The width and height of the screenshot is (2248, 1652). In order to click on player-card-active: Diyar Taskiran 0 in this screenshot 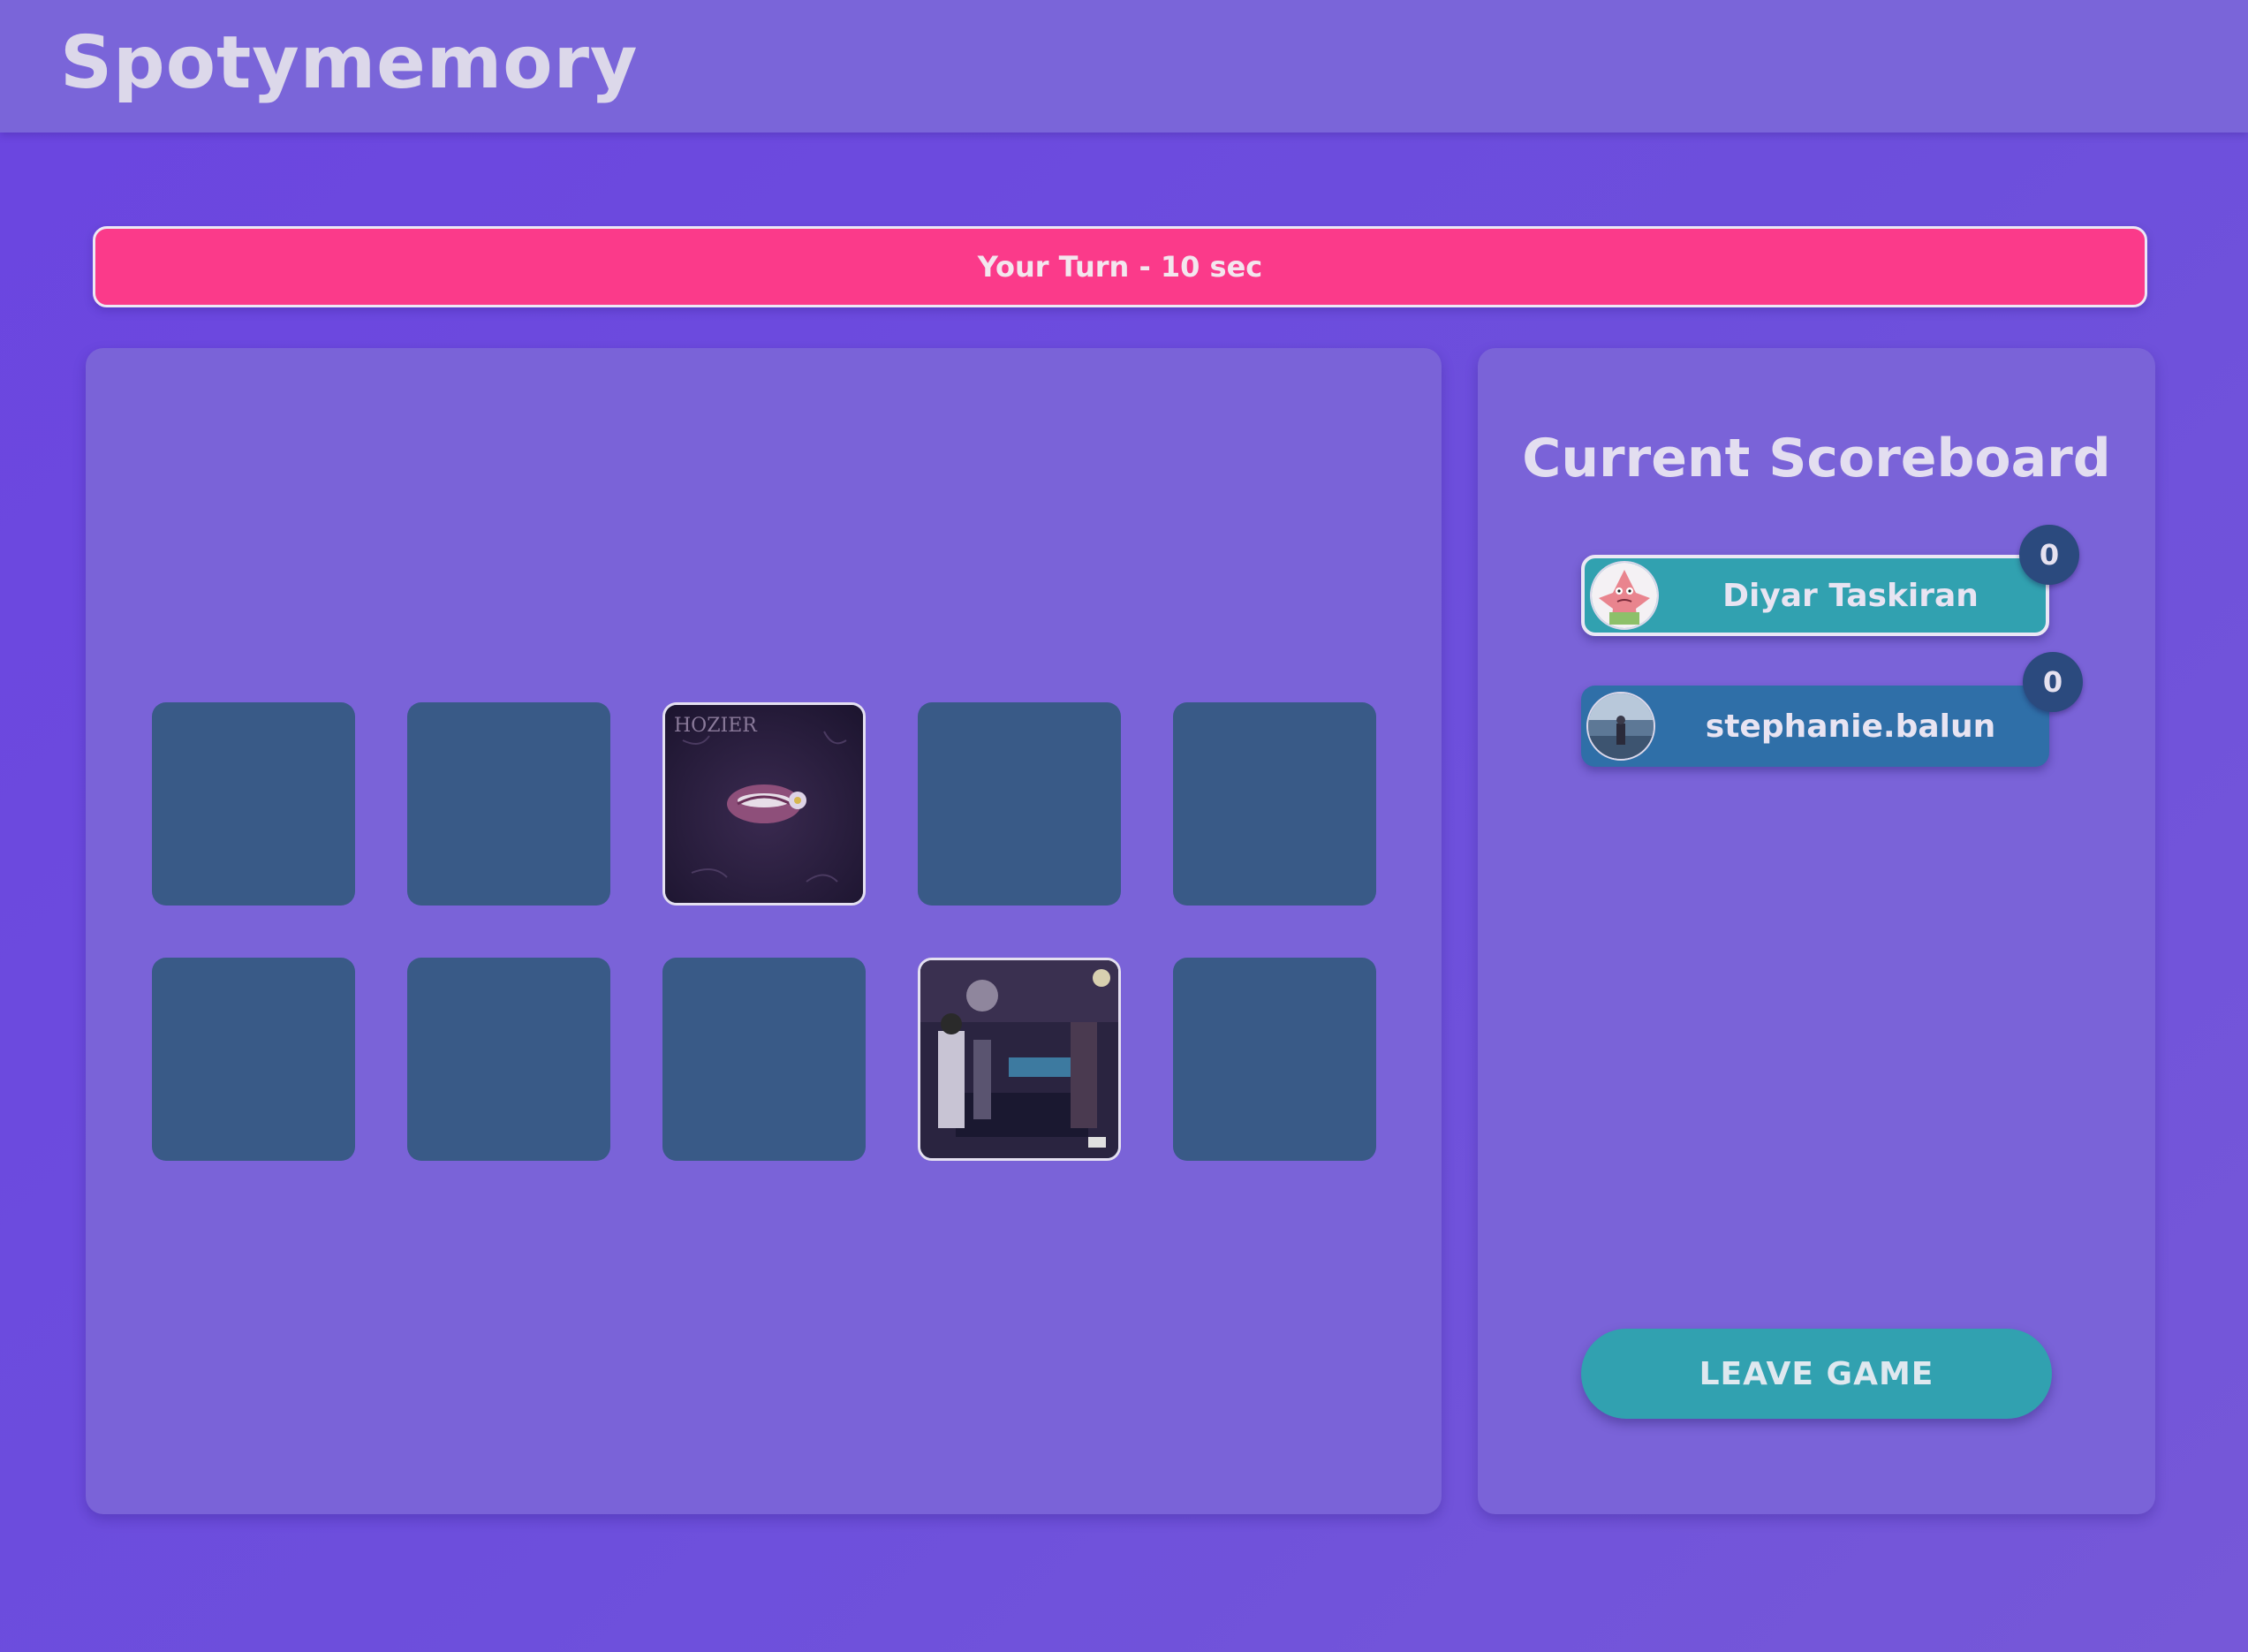, I will do `click(1830, 580)`.